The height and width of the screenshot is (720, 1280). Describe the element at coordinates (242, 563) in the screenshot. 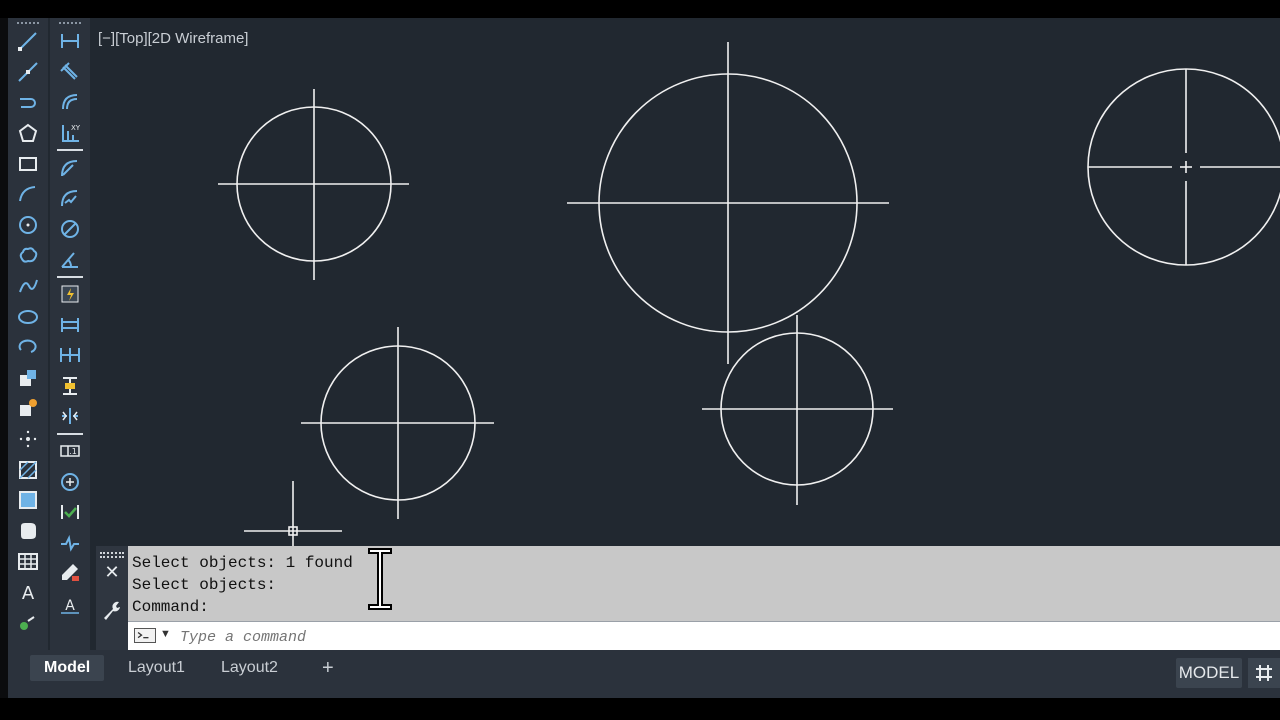

I see `command-history-line: Select objects: 1 found` at that location.